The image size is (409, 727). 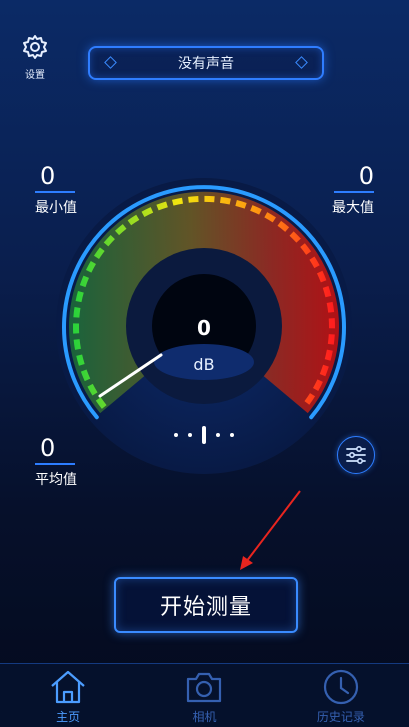 I want to click on clock-icon, so click(x=340, y=687).